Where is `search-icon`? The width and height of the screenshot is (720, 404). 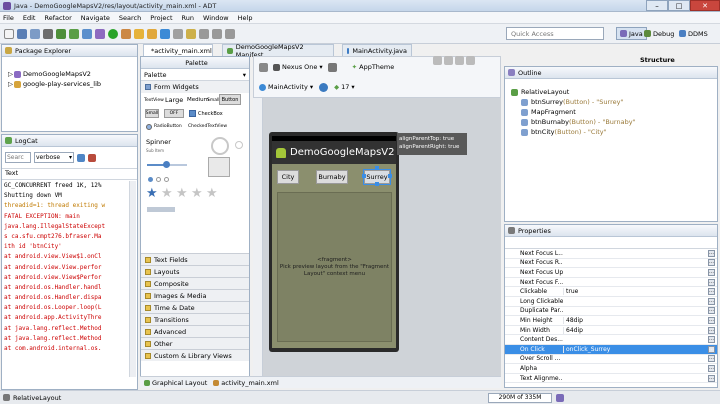
search-icon is located at coordinates (191, 33).